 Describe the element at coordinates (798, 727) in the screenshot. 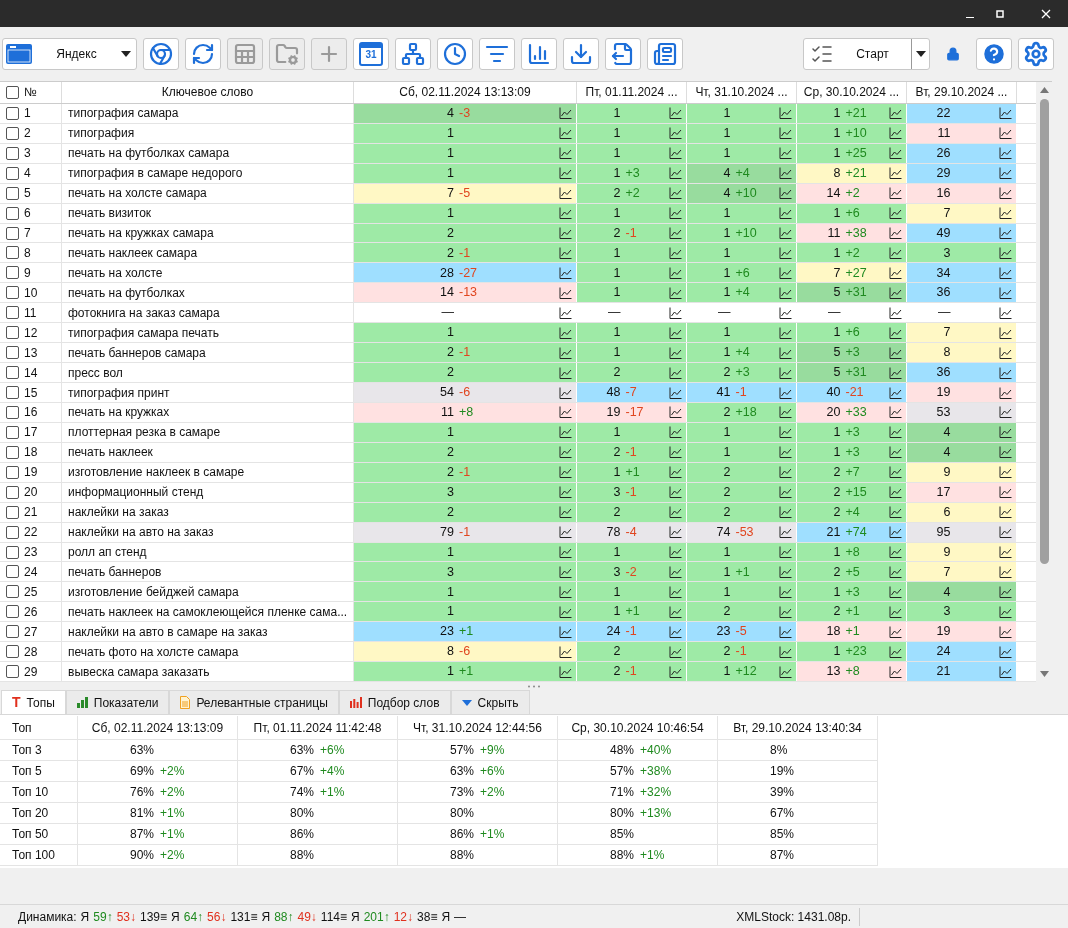

I see `column-header: Вт, 29.10.2024 13:40:34` at that location.